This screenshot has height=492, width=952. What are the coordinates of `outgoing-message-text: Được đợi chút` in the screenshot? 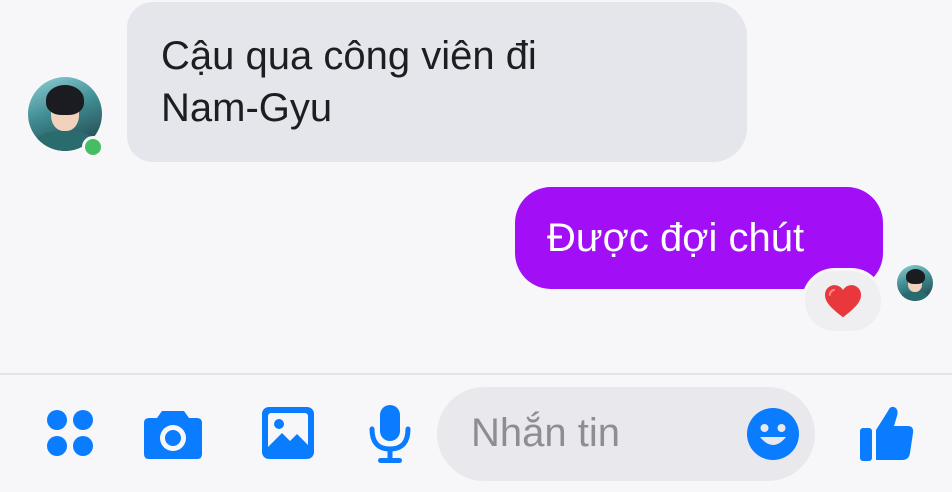 It's located at (676, 238).